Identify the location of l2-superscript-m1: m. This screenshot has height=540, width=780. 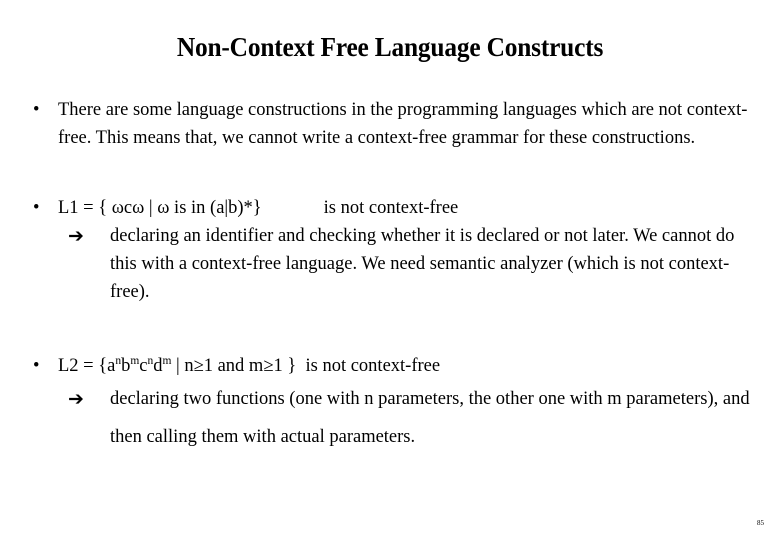
(135, 360).